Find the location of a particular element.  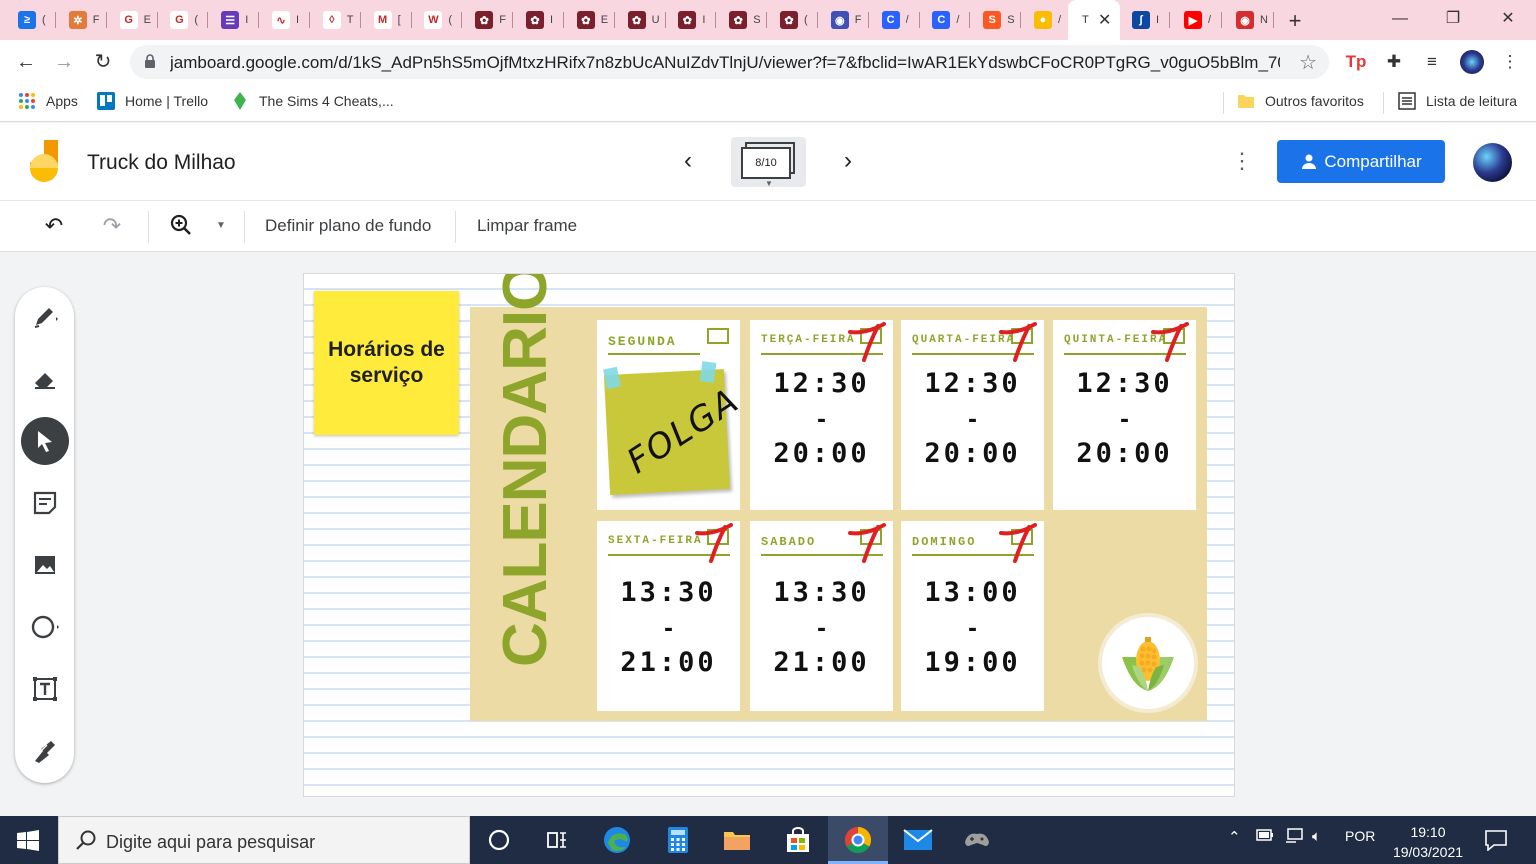

bookmark-trello: Home | Trello is located at coordinates (152, 101).